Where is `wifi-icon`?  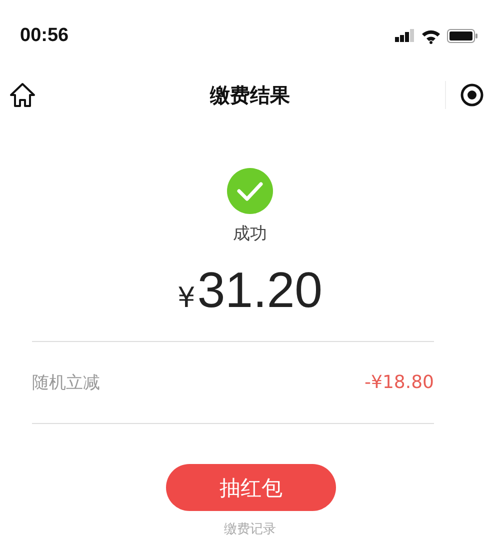
wifi-icon is located at coordinates (431, 36).